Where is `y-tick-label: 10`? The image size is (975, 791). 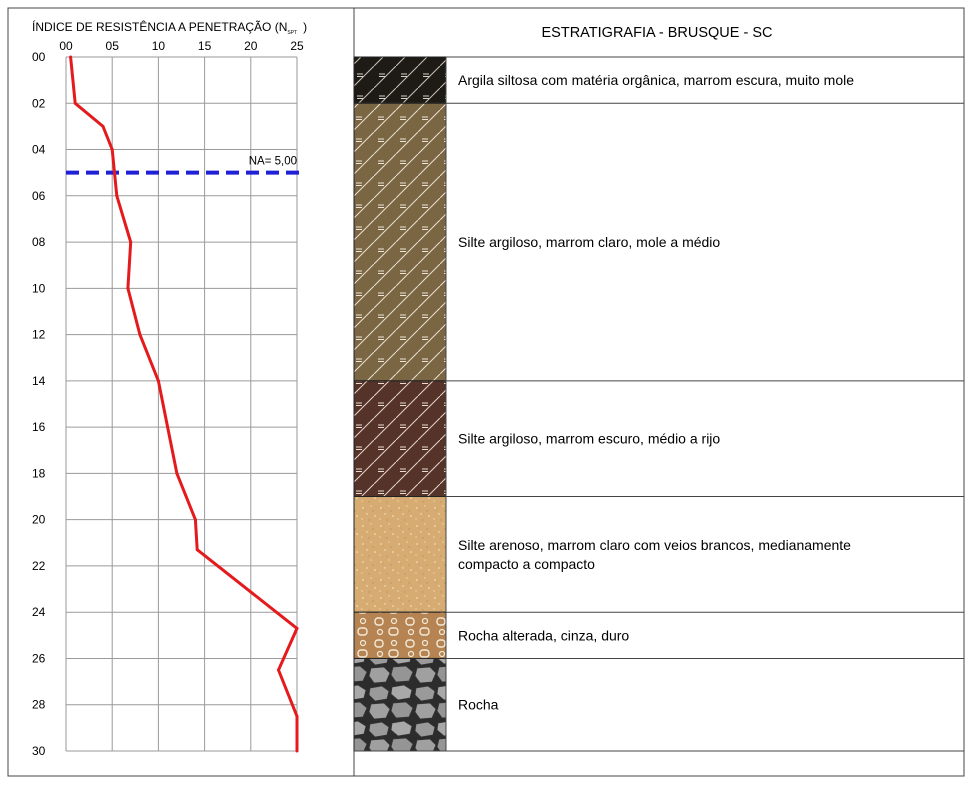 y-tick-label: 10 is located at coordinates (39, 288).